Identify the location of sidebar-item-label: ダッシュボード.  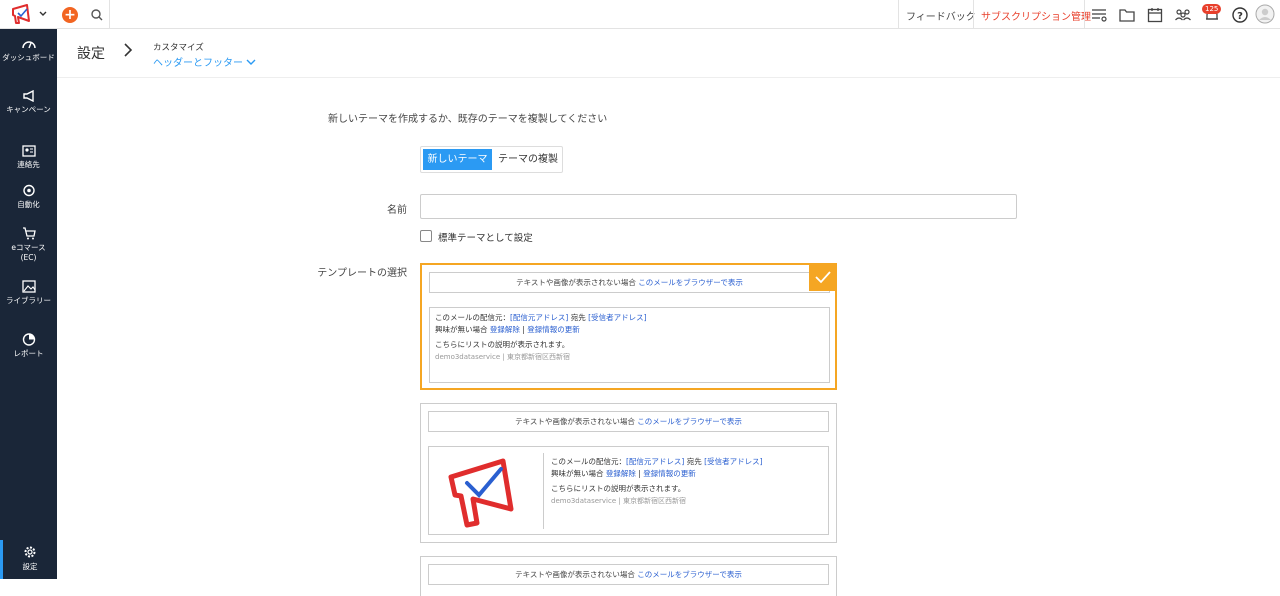
(28, 57).